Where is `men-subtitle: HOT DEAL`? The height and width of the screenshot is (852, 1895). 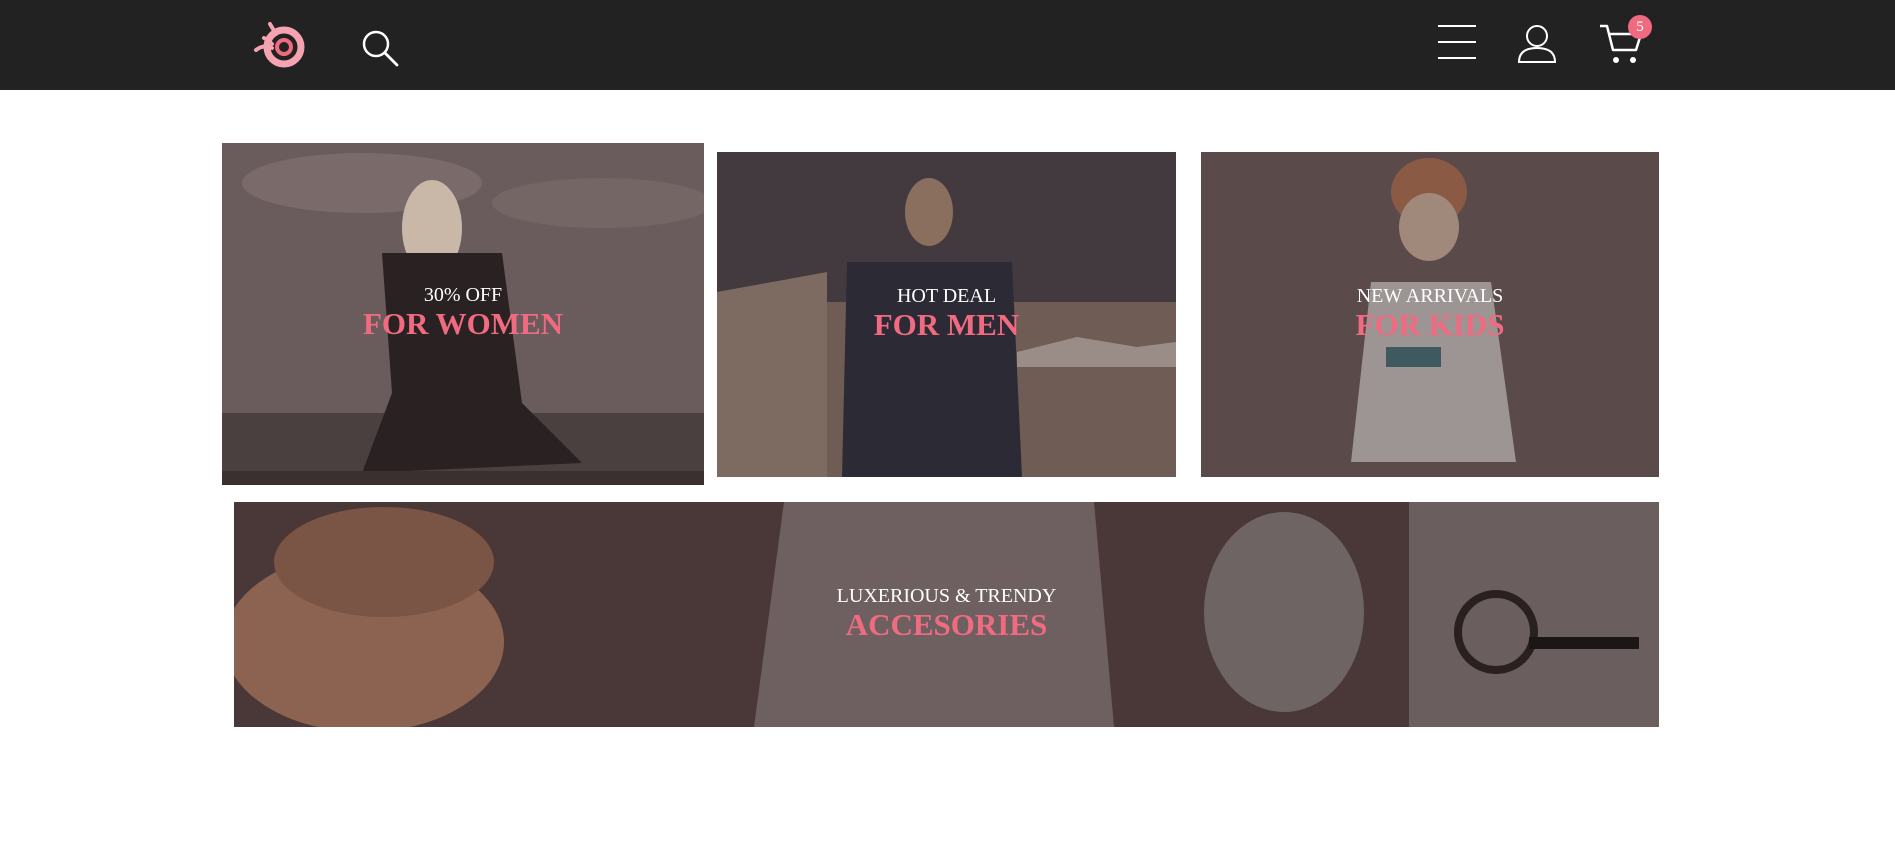
men-subtitle: HOT DEAL is located at coordinates (946, 296).